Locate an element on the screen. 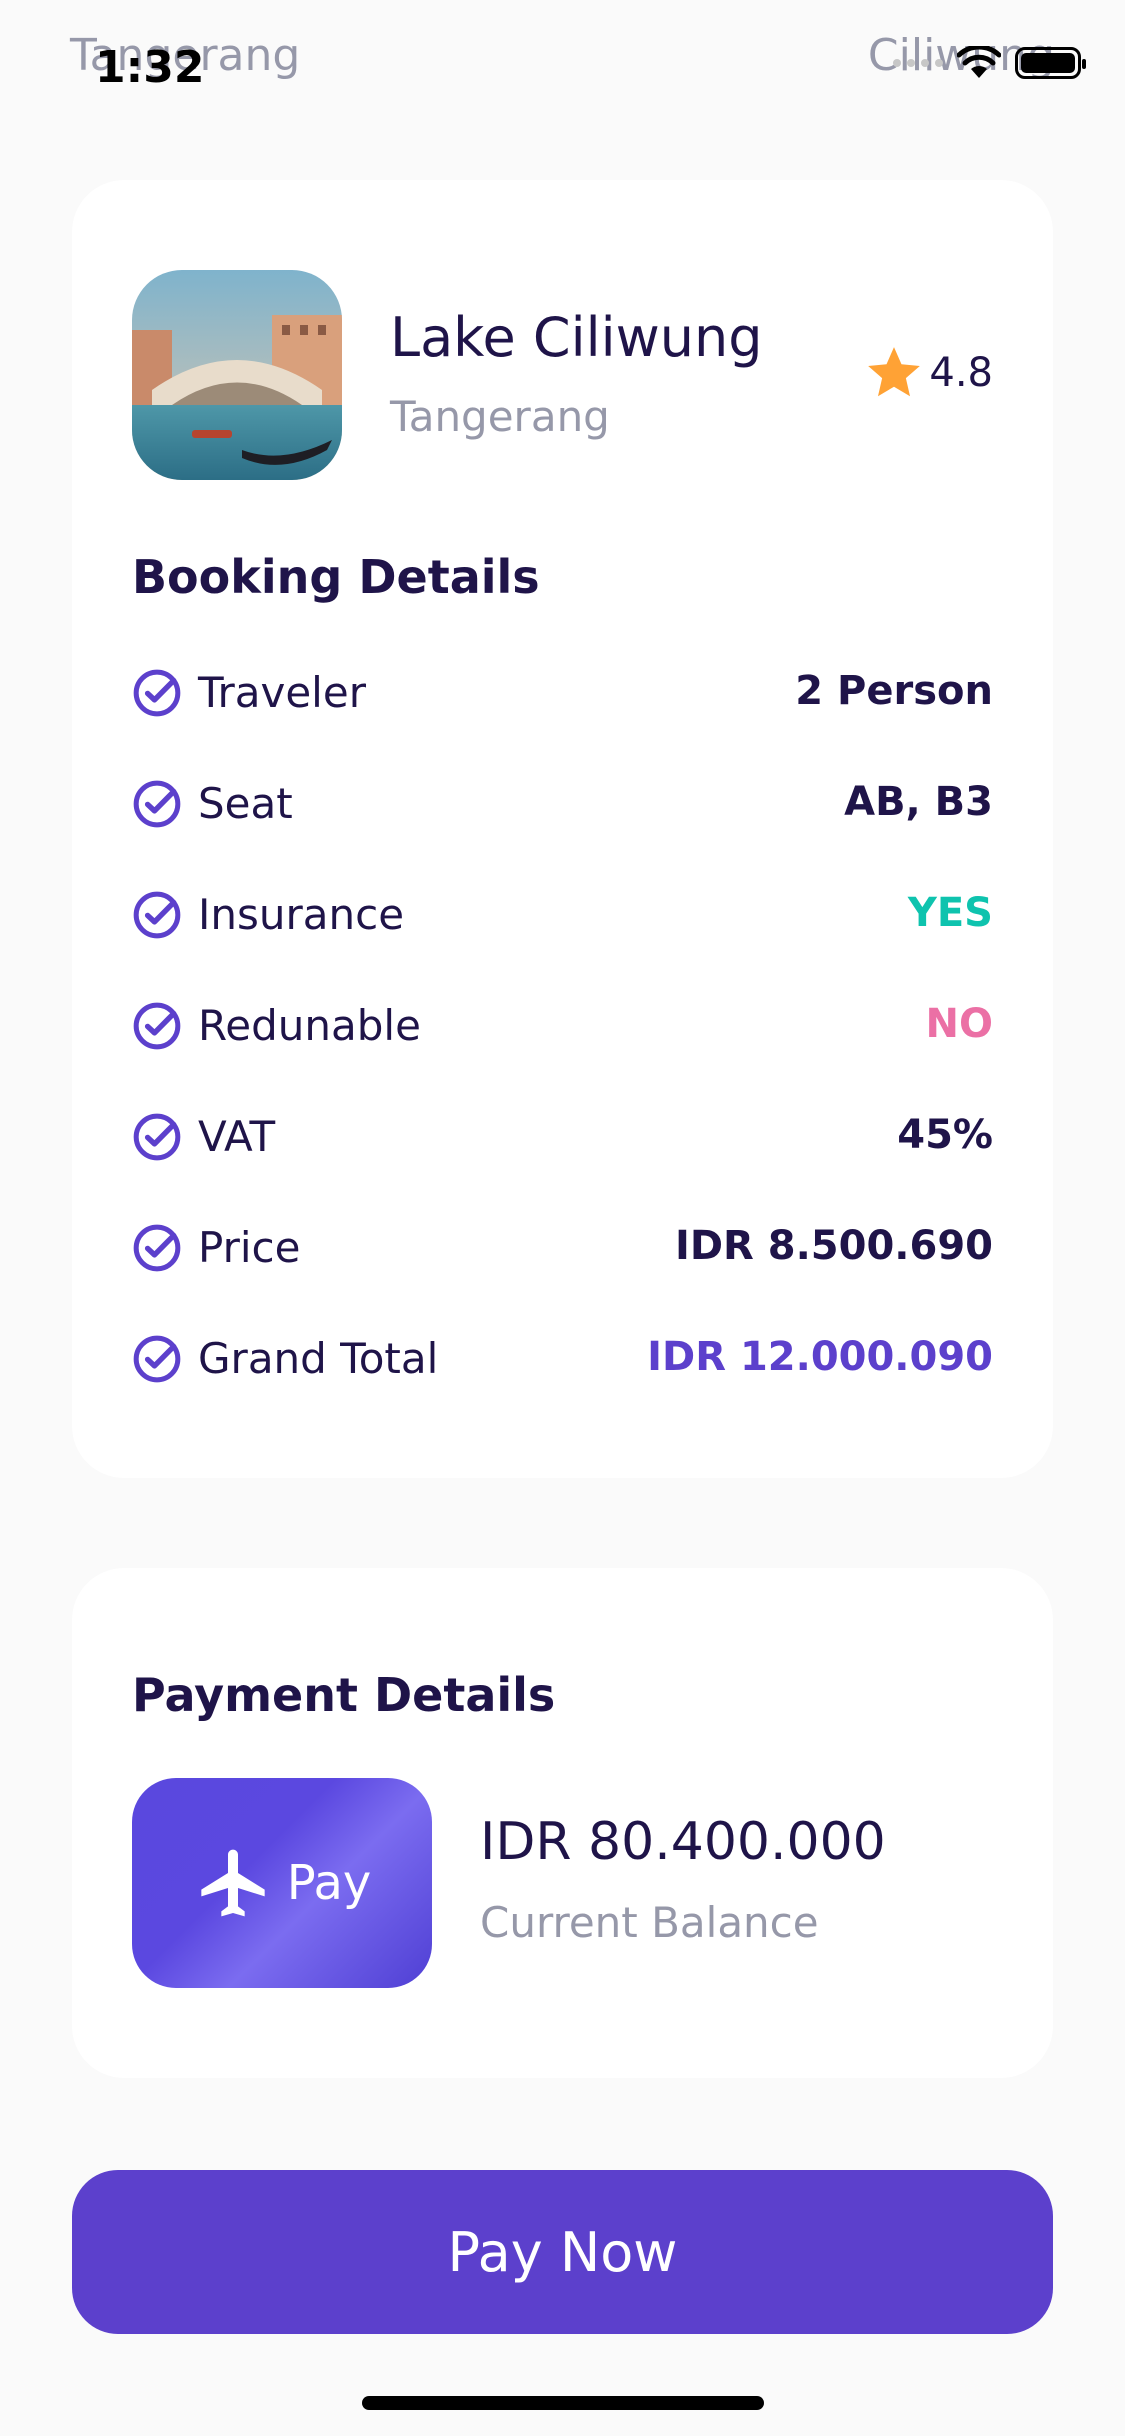  status-icons is located at coordinates (989, 63).